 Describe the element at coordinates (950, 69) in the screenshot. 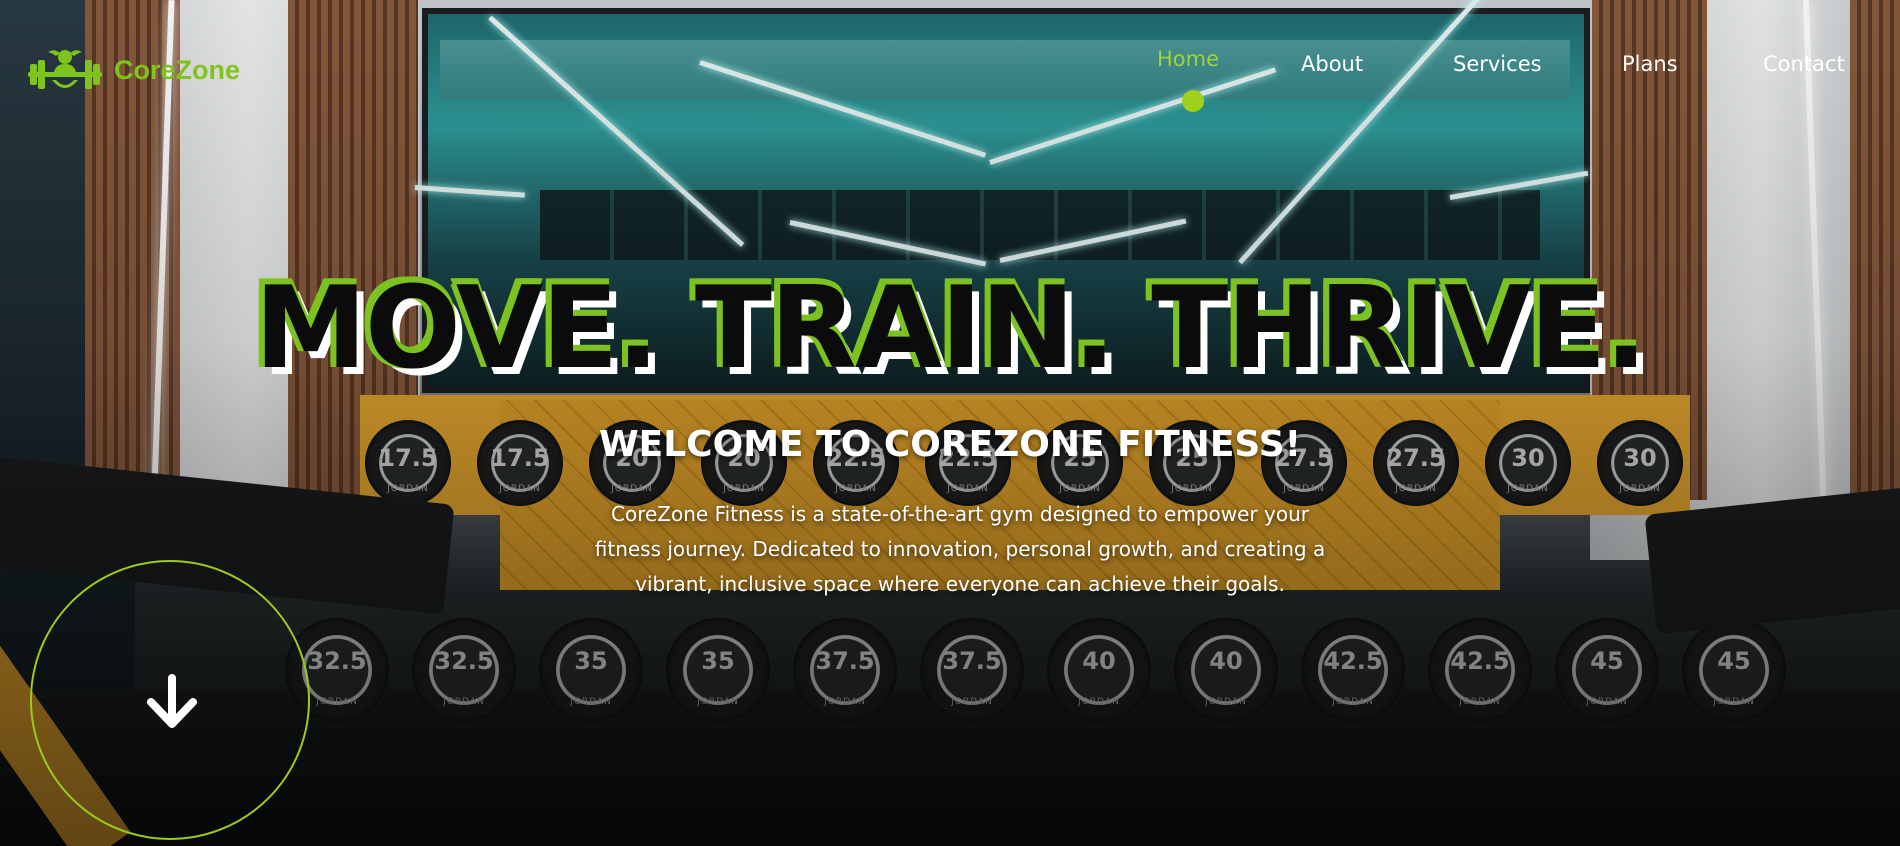

I see `main-nav: Home About Services Plans Contact` at that location.